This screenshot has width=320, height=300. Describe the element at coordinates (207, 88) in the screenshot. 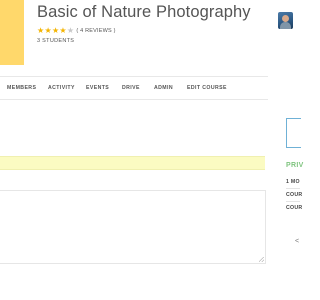

I see `tab-edit-course: EDIT COURSE` at that location.